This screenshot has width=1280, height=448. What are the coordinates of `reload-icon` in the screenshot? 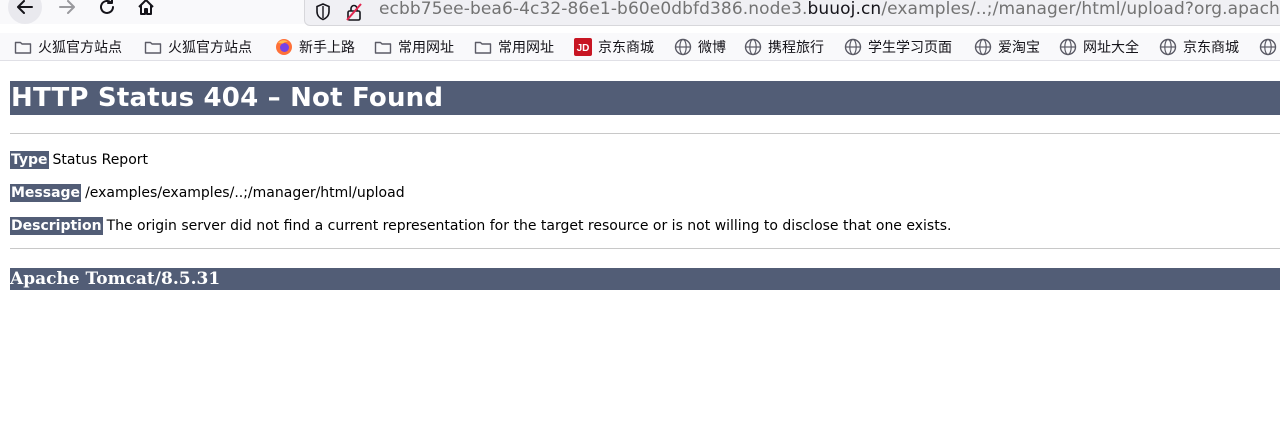 It's located at (107, 7).